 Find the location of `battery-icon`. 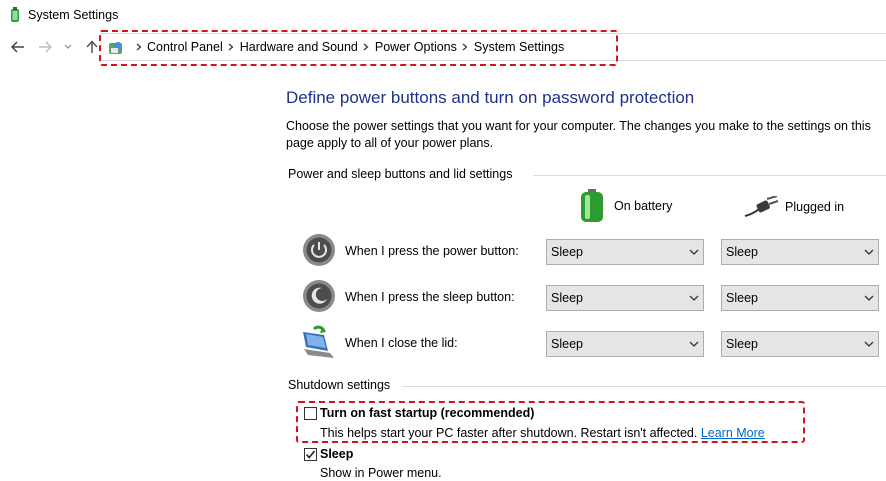

battery-icon is located at coordinates (592, 205).